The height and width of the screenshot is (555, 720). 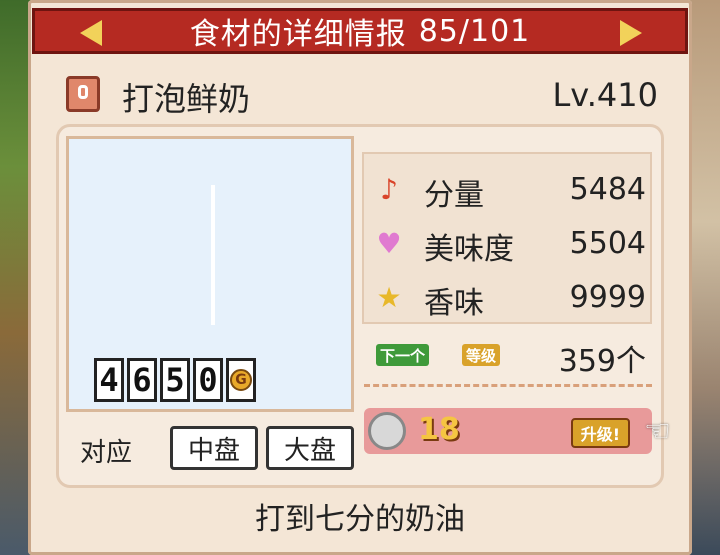 I want to click on previous-arrow-icon, so click(x=91, y=33).